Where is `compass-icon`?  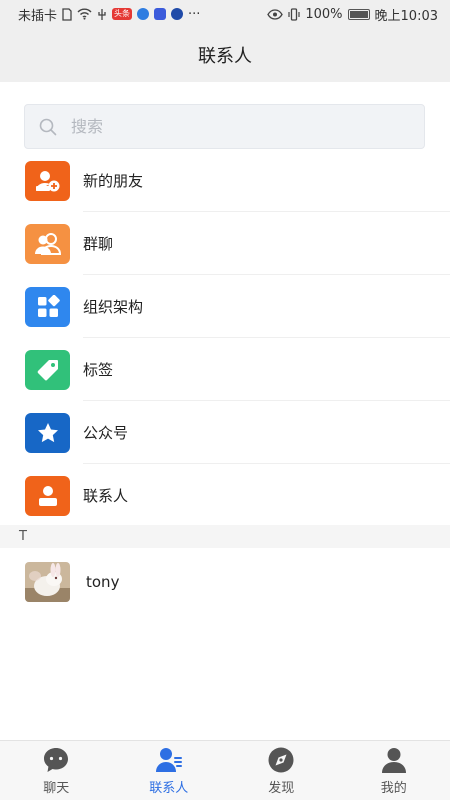
compass-icon is located at coordinates (281, 759).